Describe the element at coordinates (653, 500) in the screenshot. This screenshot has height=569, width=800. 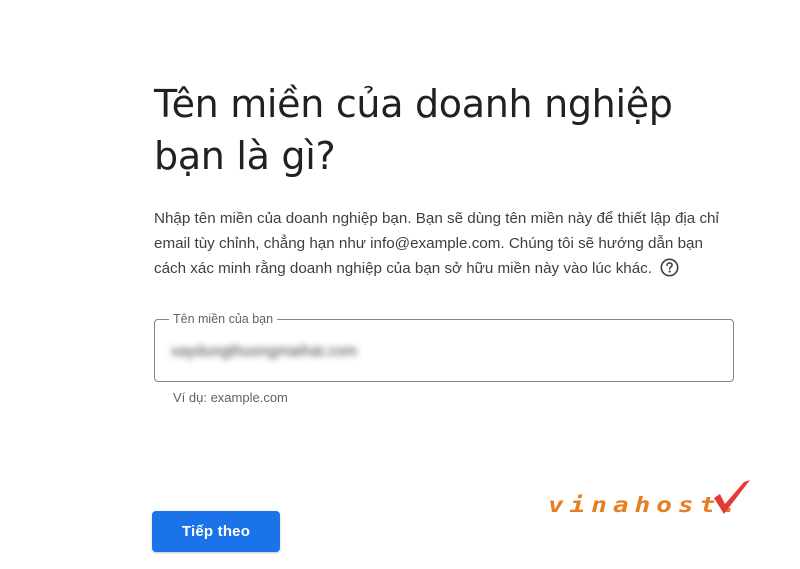
I see `vinahost-logo: vinahost.` at that location.